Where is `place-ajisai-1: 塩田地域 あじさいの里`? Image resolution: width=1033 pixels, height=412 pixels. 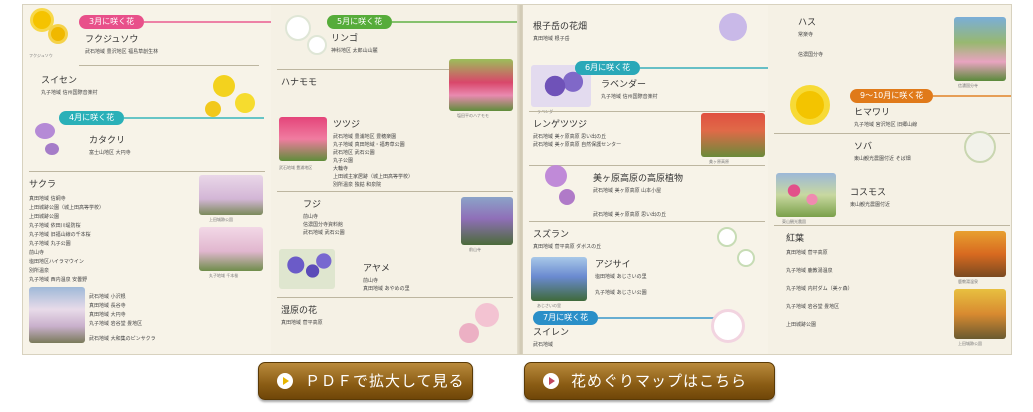 place-ajisai-1: 塩田地域 あじさいの里 is located at coordinates (621, 277).